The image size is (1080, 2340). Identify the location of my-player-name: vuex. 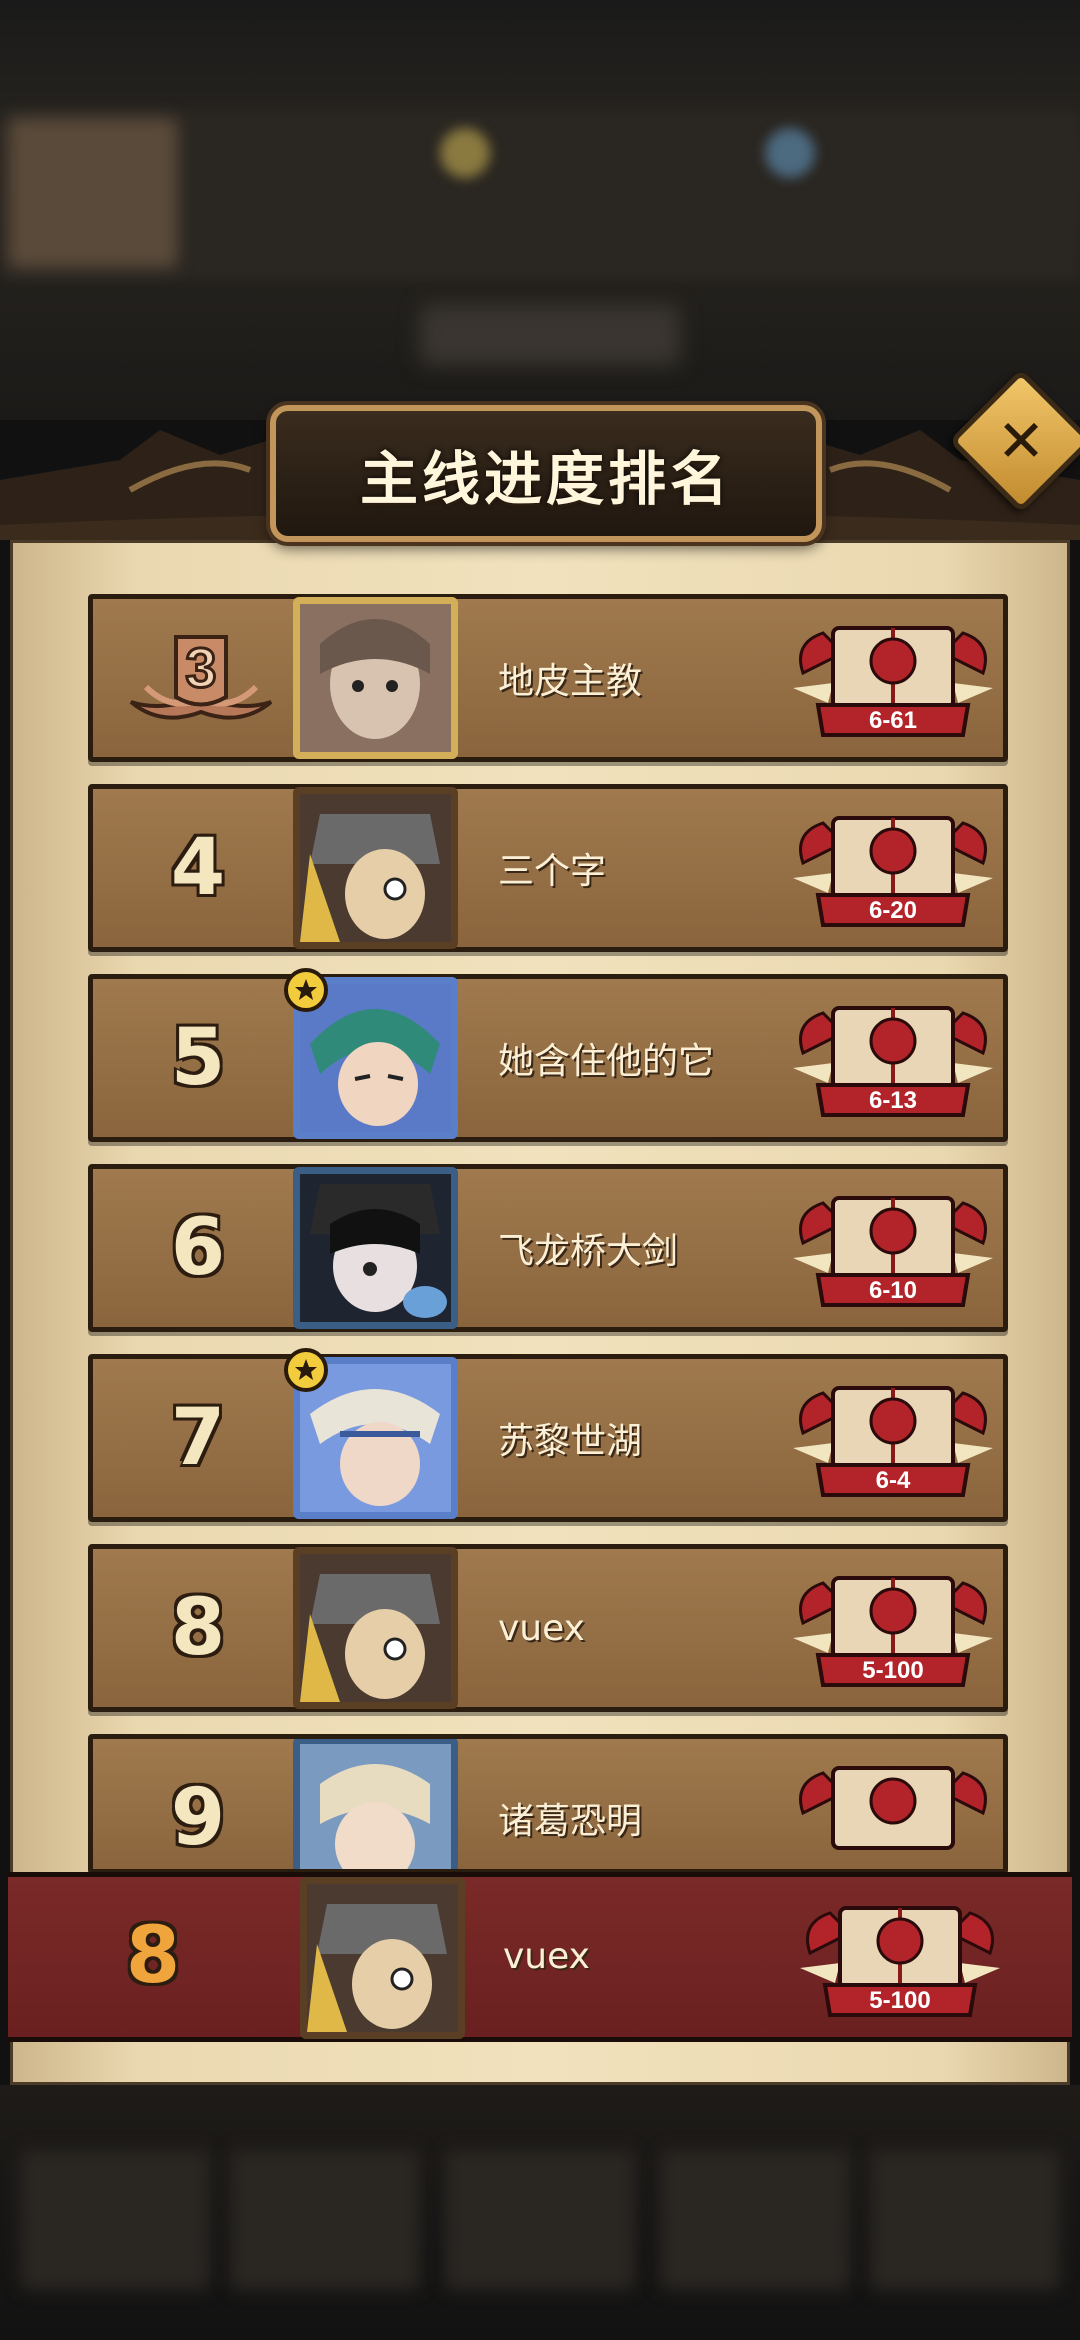
(546, 1956).